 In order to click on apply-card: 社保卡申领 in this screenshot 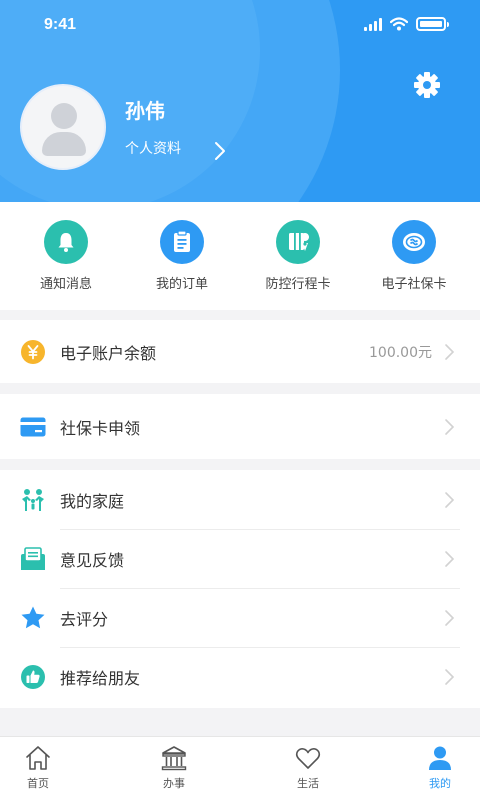, I will do `click(240, 426)`.